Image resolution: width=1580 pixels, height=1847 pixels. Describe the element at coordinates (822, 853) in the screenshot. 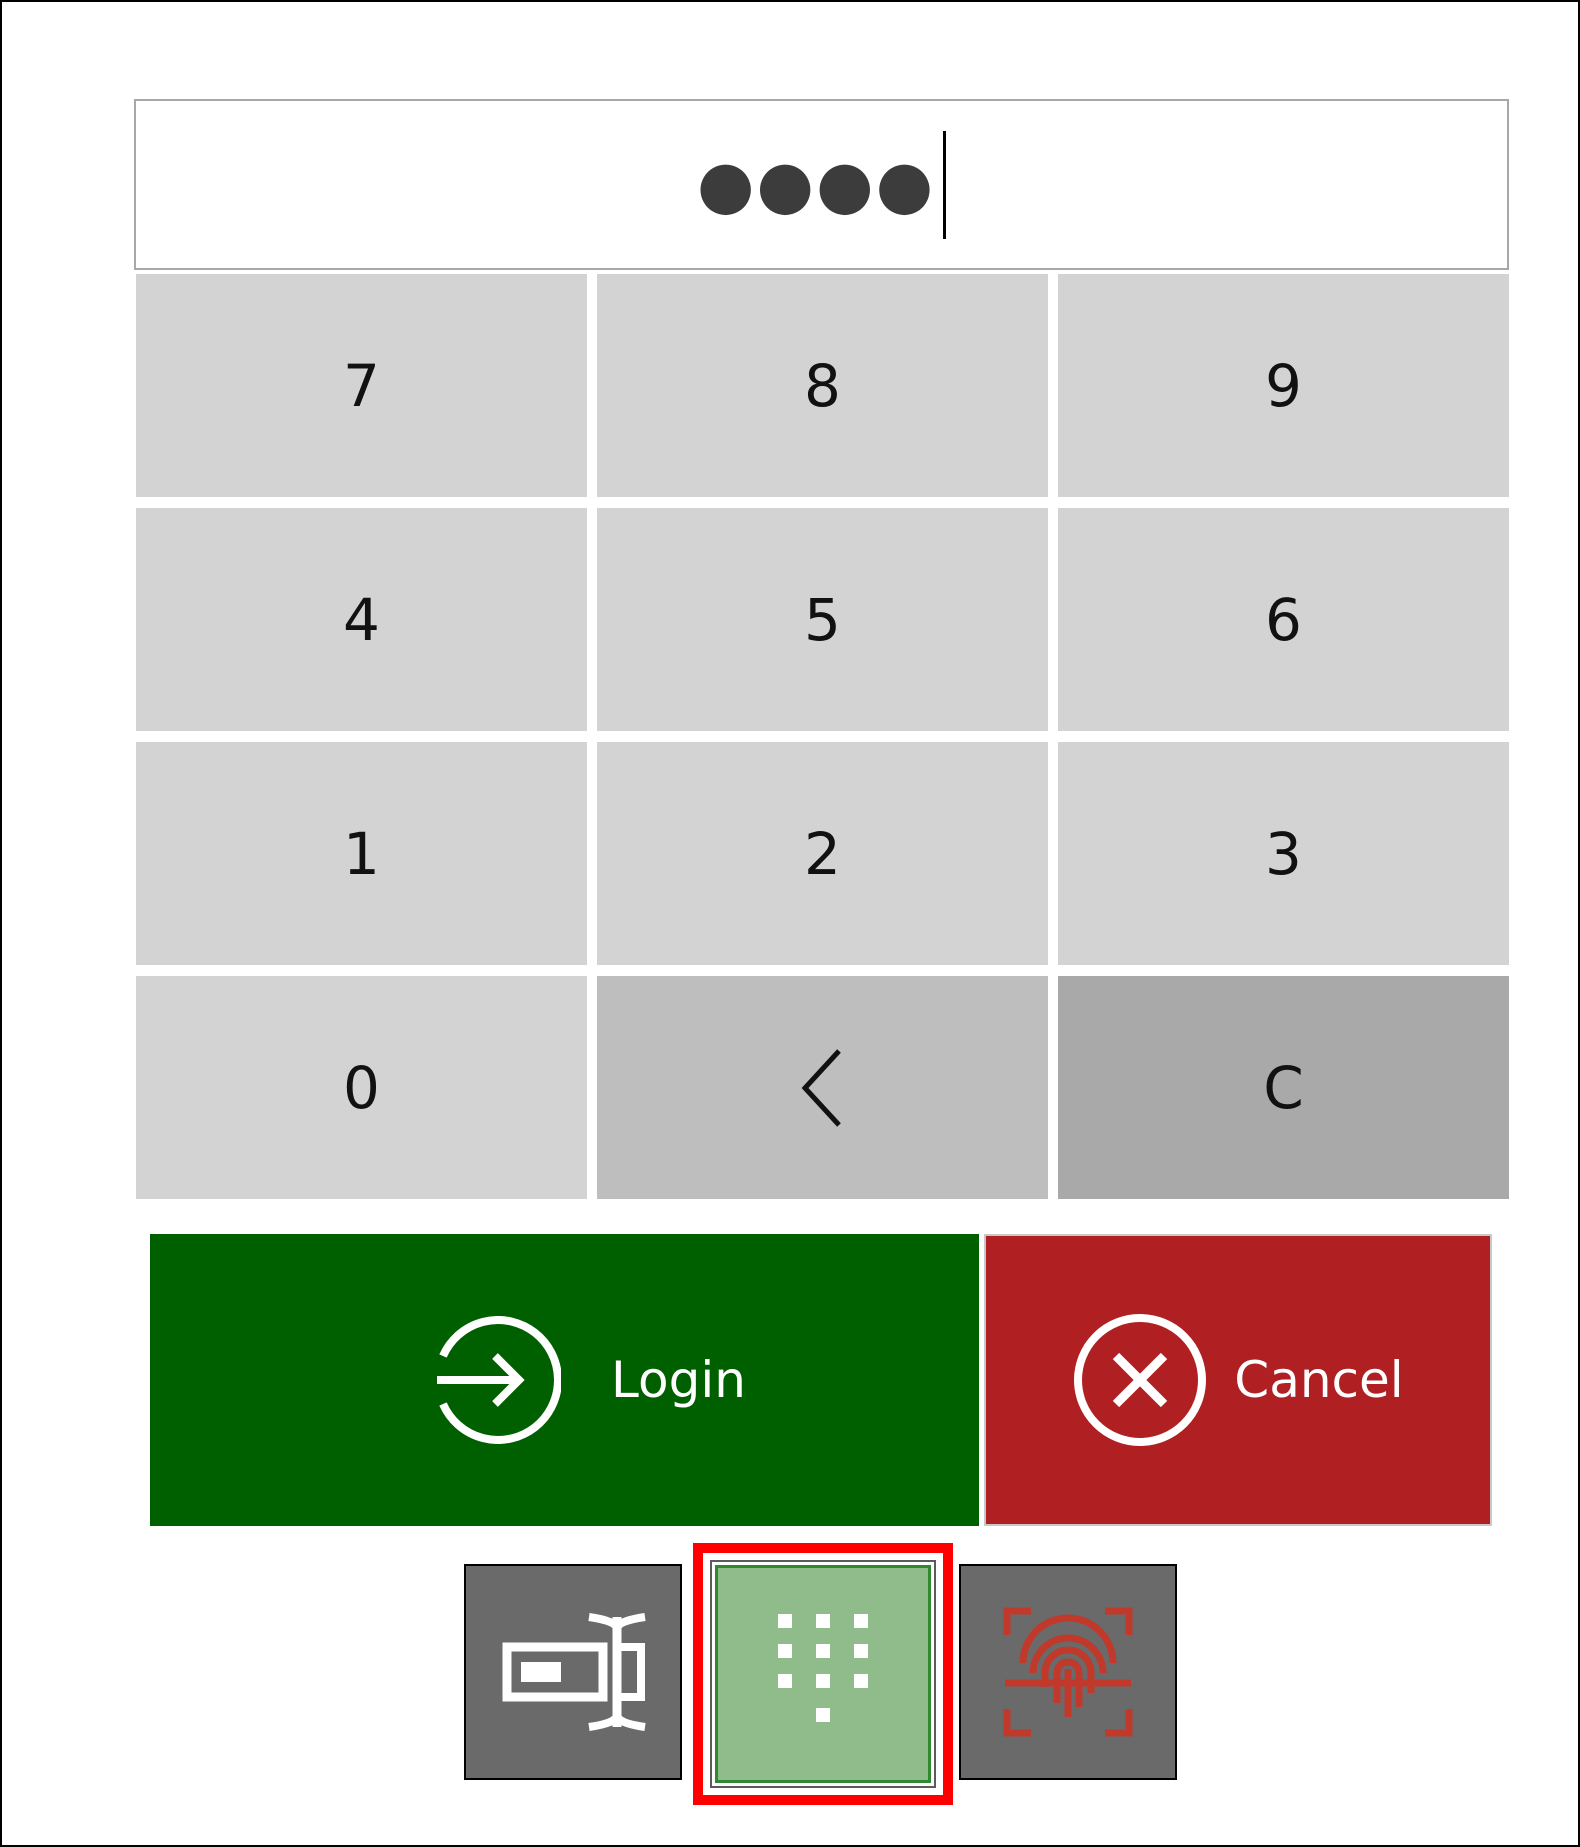

I see `key-2: 2` at that location.